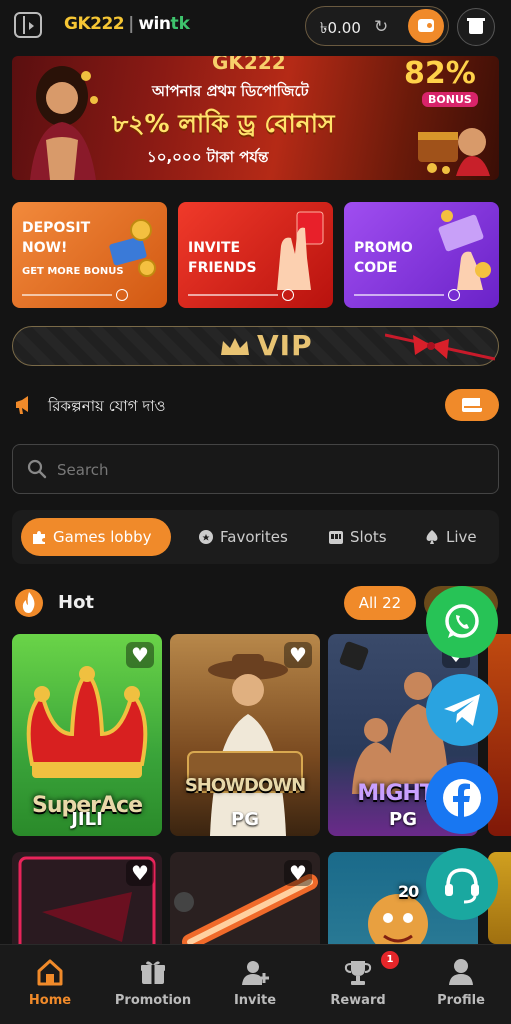  I want to click on nav-label: Home, so click(50, 1000).